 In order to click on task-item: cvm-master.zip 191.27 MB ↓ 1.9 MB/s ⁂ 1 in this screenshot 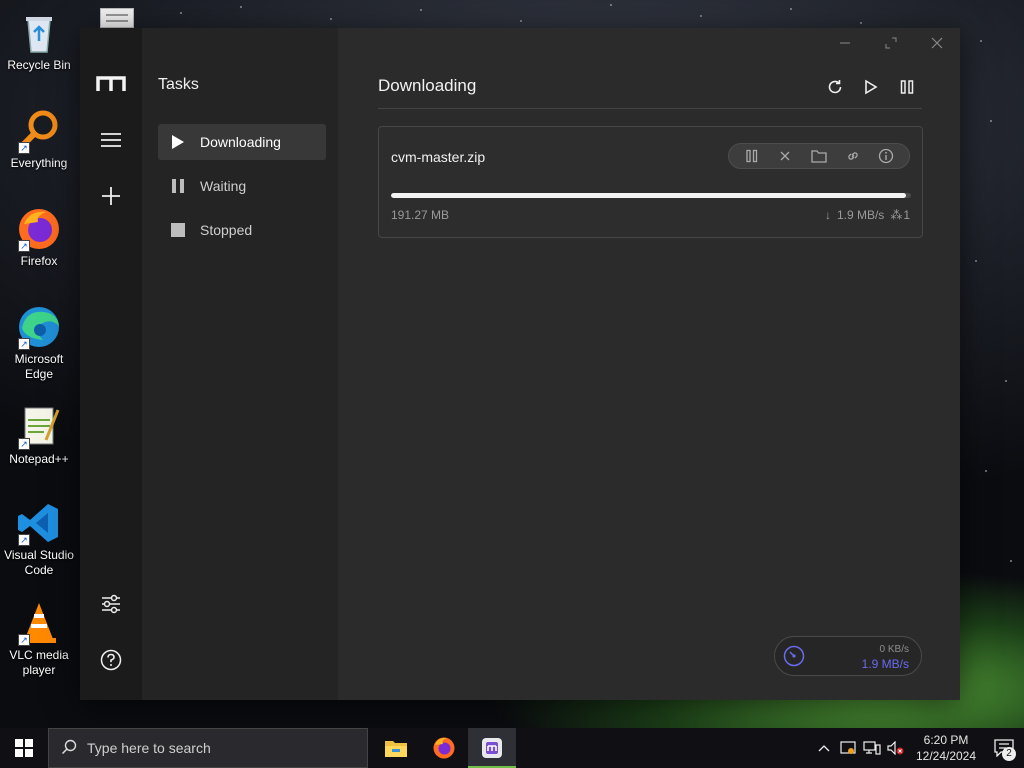, I will do `click(650, 182)`.